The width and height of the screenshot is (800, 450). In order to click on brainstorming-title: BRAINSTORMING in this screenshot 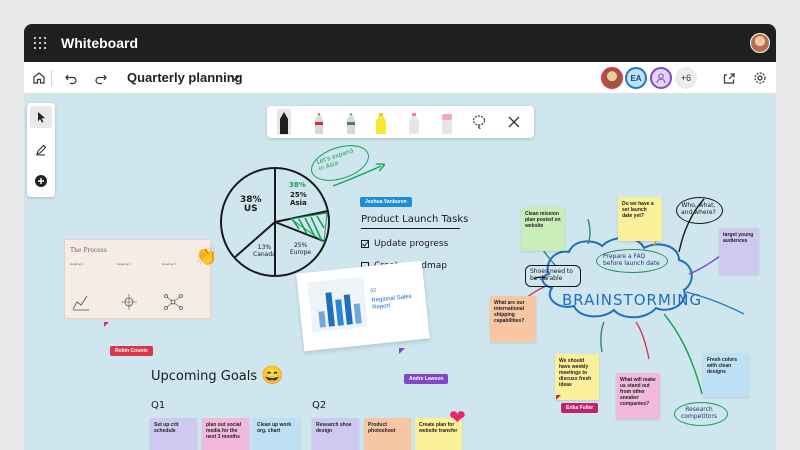, I will do `click(632, 300)`.